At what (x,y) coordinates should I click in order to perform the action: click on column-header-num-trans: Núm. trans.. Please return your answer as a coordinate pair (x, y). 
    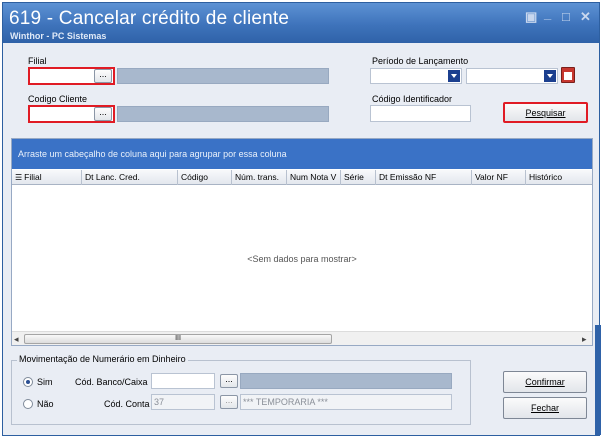
    Looking at the image, I should click on (259, 177).